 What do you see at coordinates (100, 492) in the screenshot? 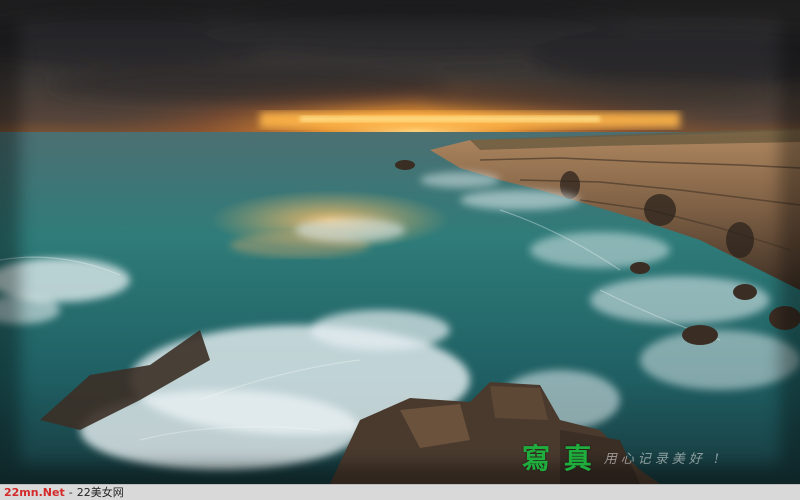
I see `site-name: 22美女网` at bounding box center [100, 492].